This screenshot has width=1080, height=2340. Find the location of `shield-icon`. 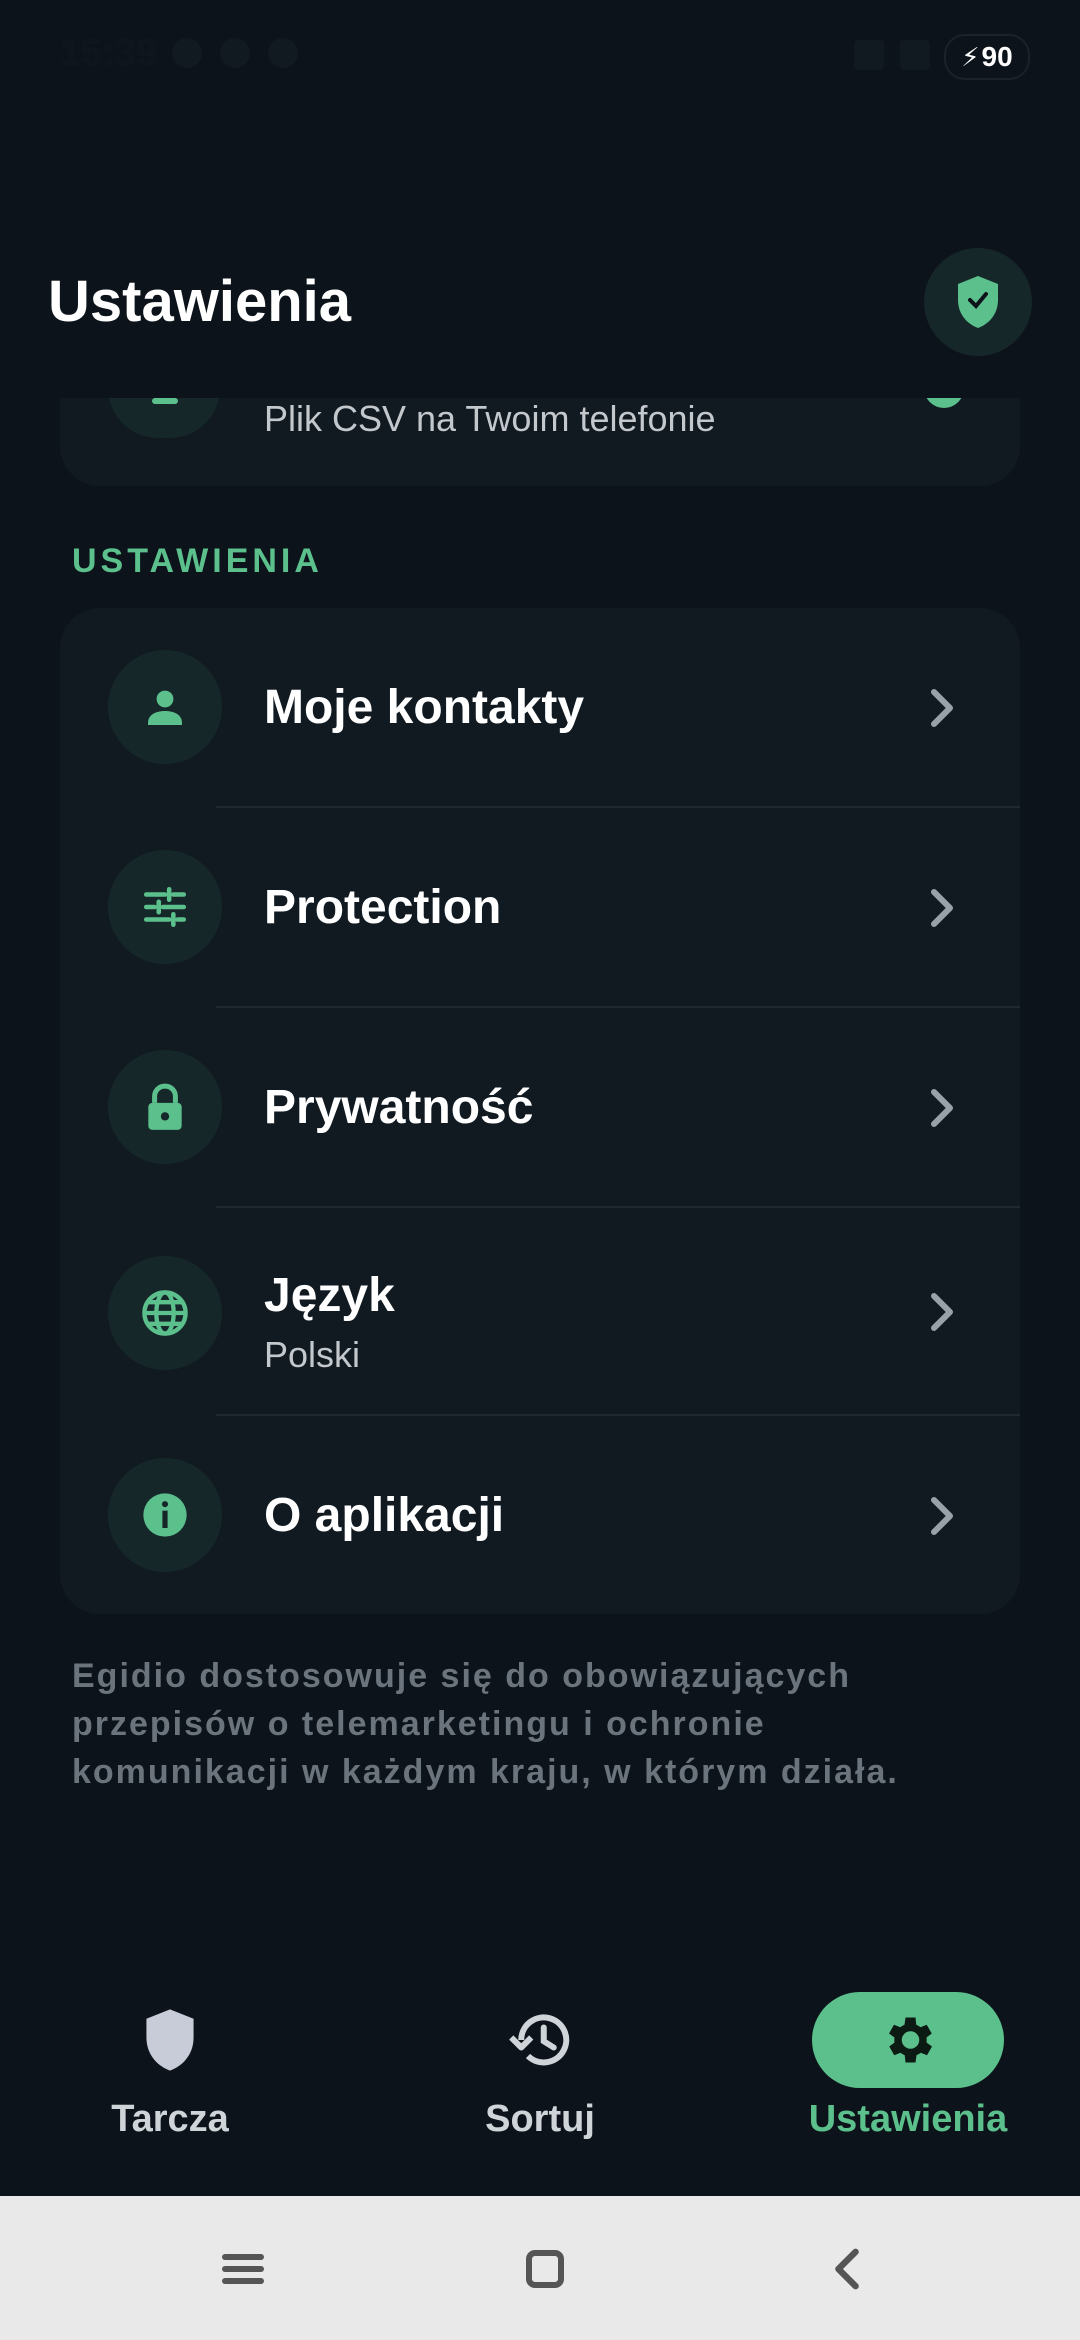

shield-icon is located at coordinates (170, 2040).